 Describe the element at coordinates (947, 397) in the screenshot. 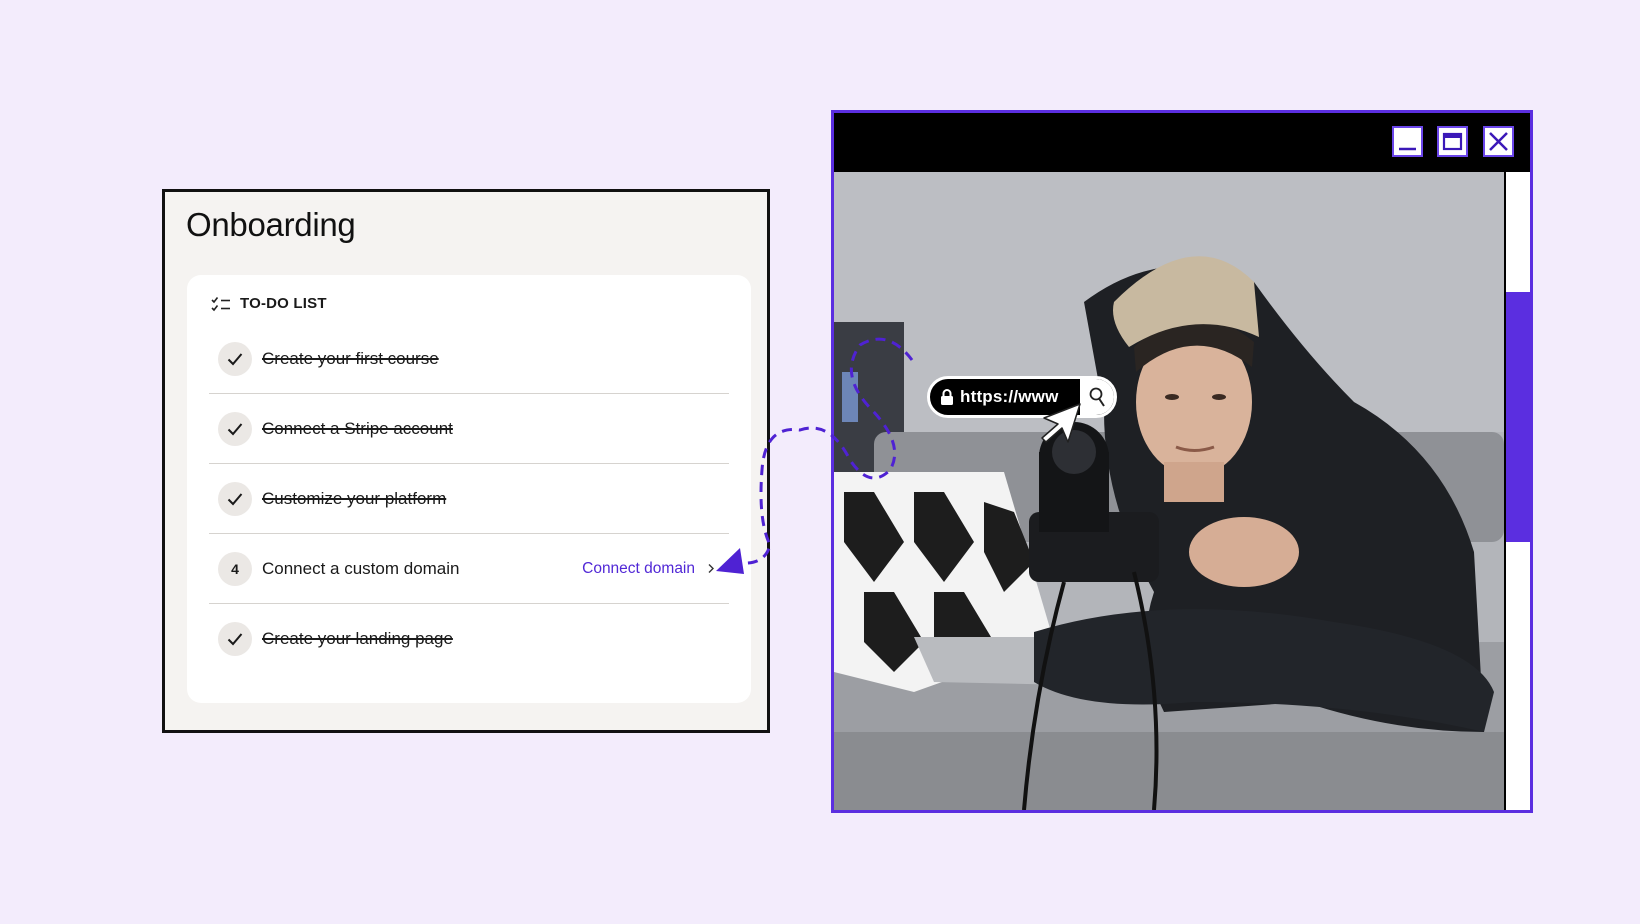

I see `lock-icon` at that location.